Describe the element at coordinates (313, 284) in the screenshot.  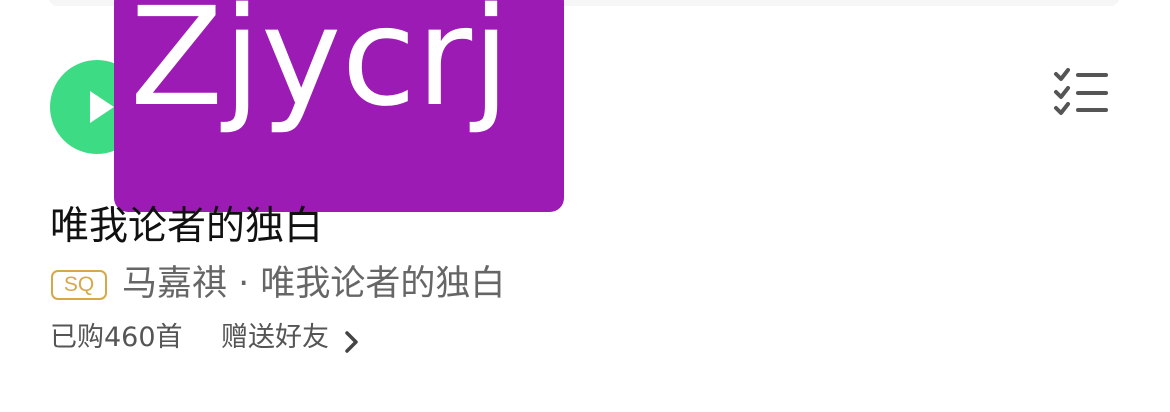
I see `artist-album-link: 马嘉祺 · 唯我论者的独白` at that location.